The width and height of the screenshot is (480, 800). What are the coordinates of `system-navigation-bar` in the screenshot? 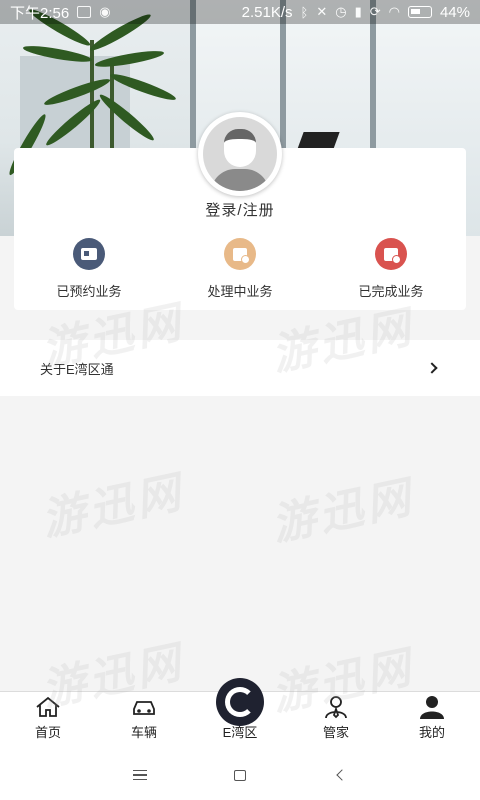 It's located at (240, 775).